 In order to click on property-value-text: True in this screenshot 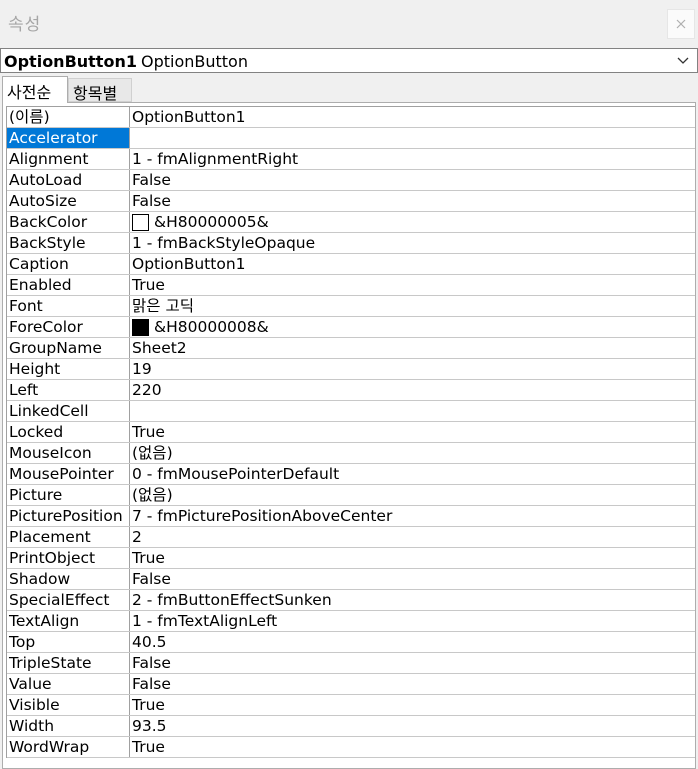, I will do `click(148, 747)`.